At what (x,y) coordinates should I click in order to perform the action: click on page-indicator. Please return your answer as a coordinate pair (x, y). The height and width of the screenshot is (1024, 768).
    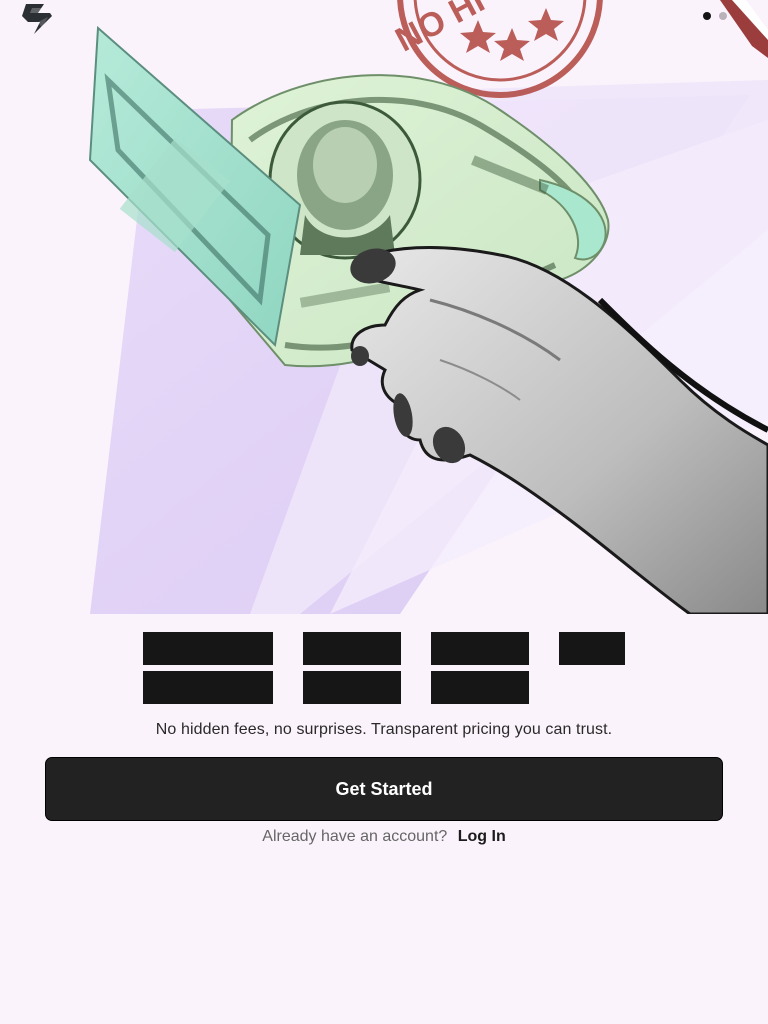
    Looking at the image, I should click on (715, 16).